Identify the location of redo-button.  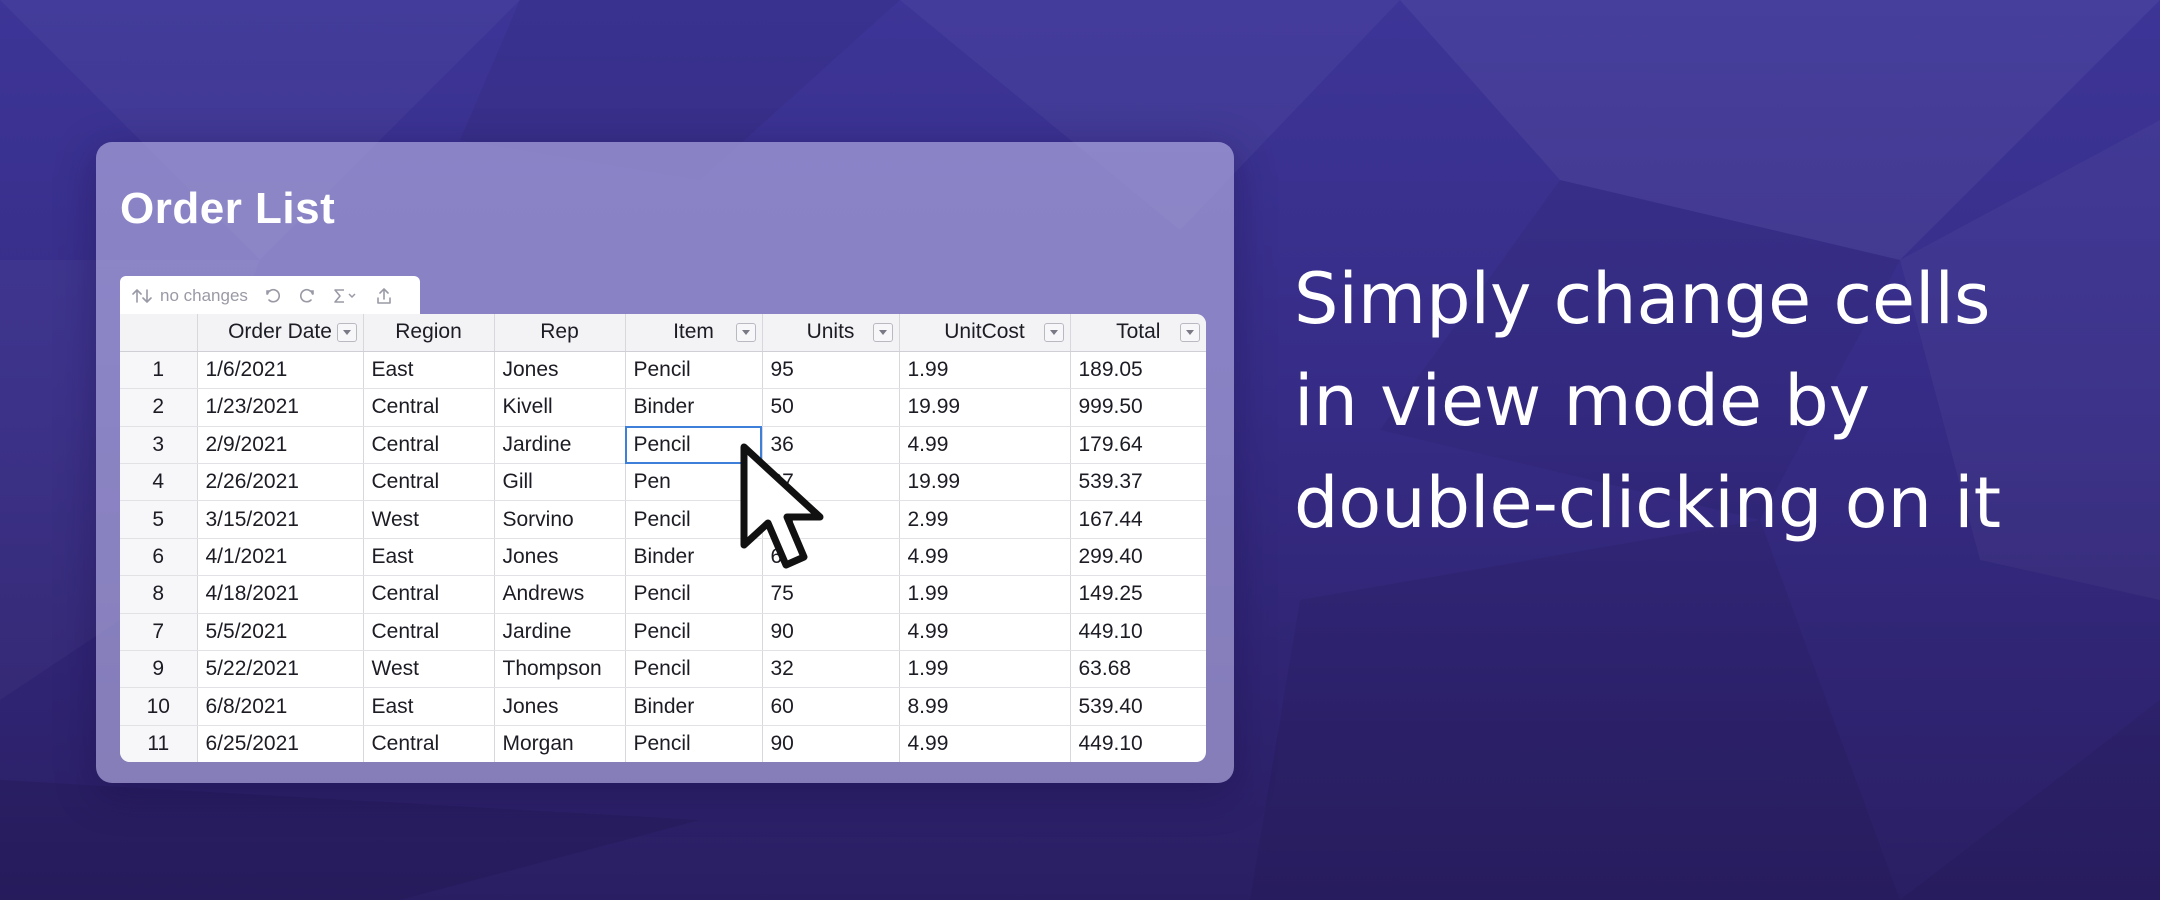
(307, 296).